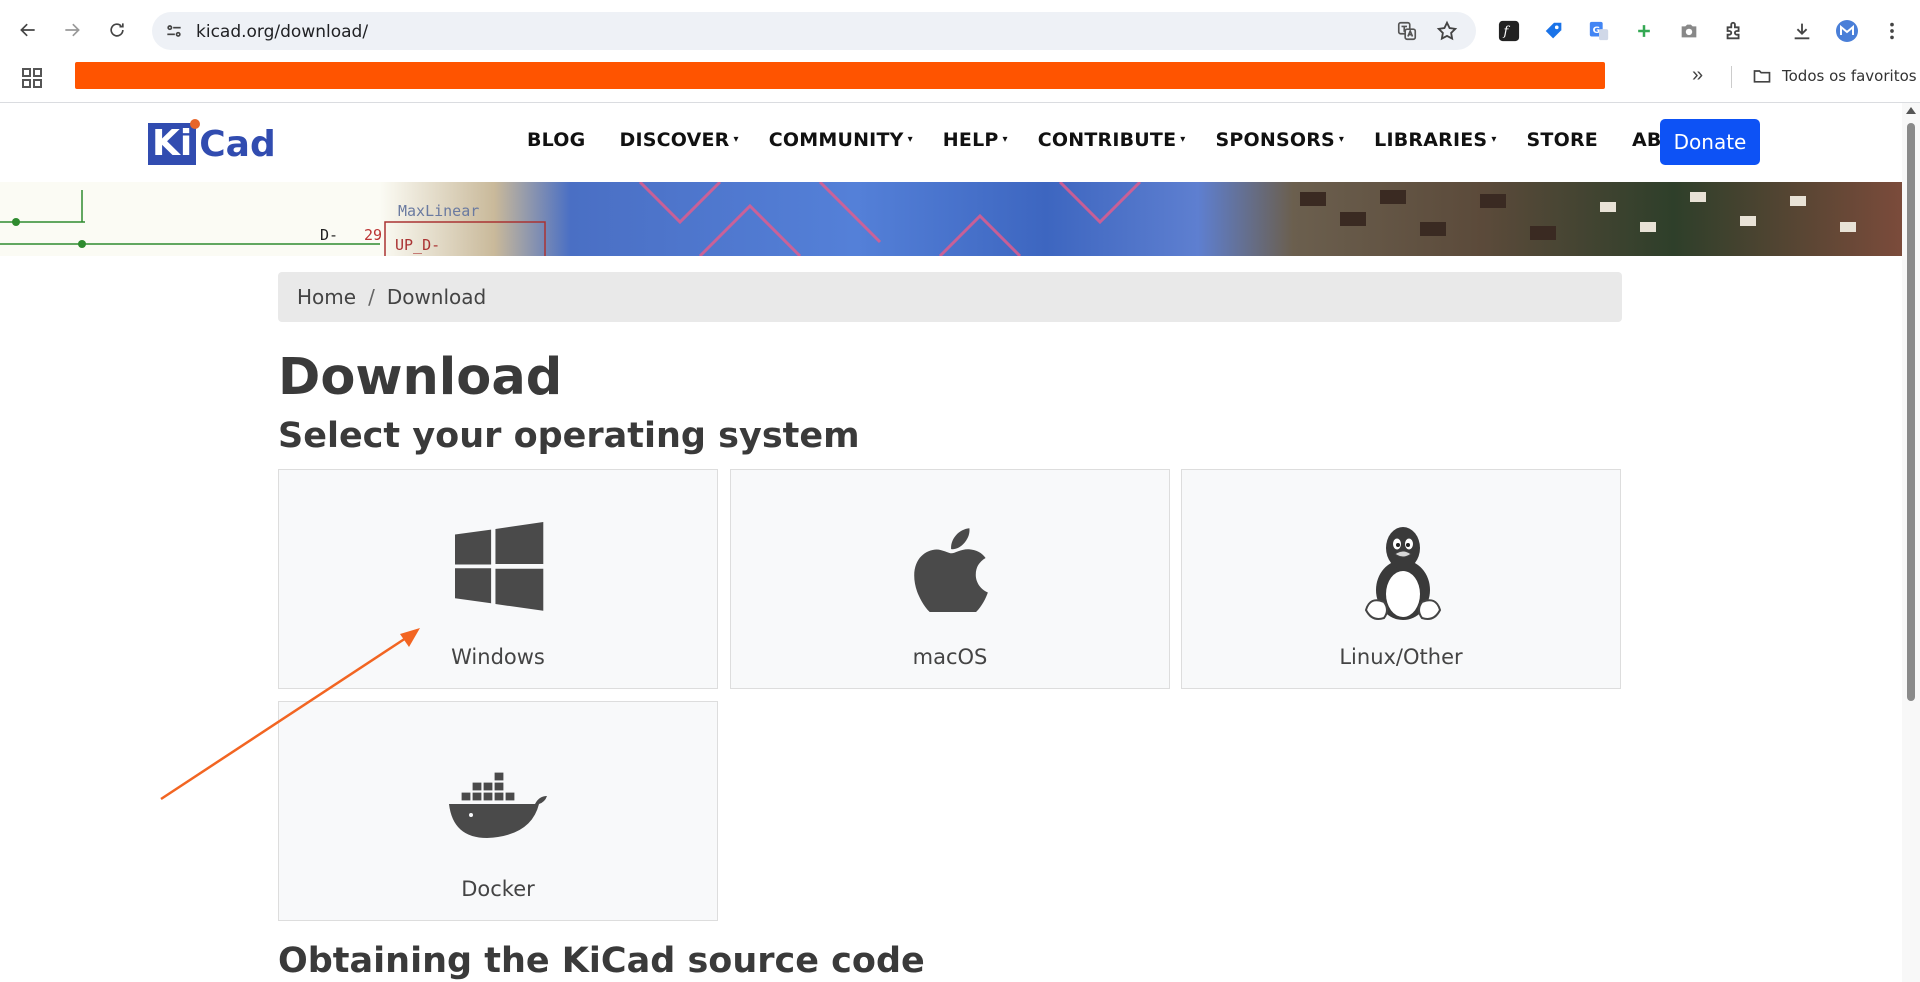 The width and height of the screenshot is (1920, 982). I want to click on download-icon, so click(1802, 31).